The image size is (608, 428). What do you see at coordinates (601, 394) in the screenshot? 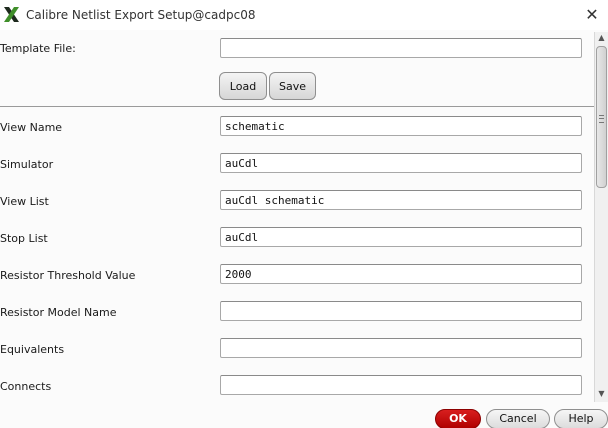
I see `scroll-down-arrow-icon: ▼` at bounding box center [601, 394].